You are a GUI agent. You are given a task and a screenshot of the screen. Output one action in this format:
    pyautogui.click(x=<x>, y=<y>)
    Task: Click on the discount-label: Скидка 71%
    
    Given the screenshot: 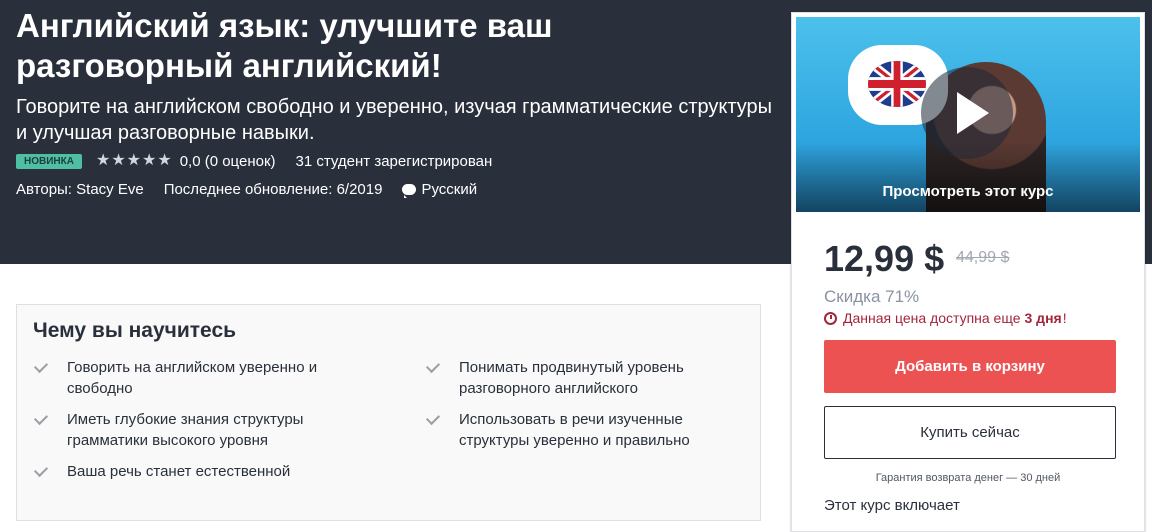 What is the action you would take?
    pyautogui.click(x=872, y=296)
    